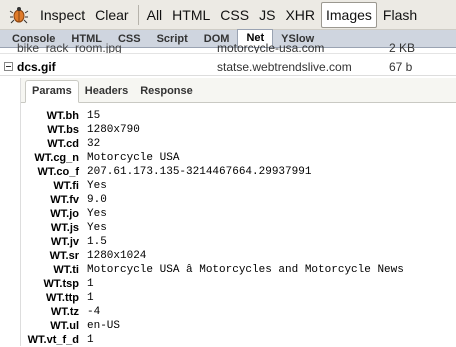  I want to click on param-name: WT.co_f, so click(58, 172).